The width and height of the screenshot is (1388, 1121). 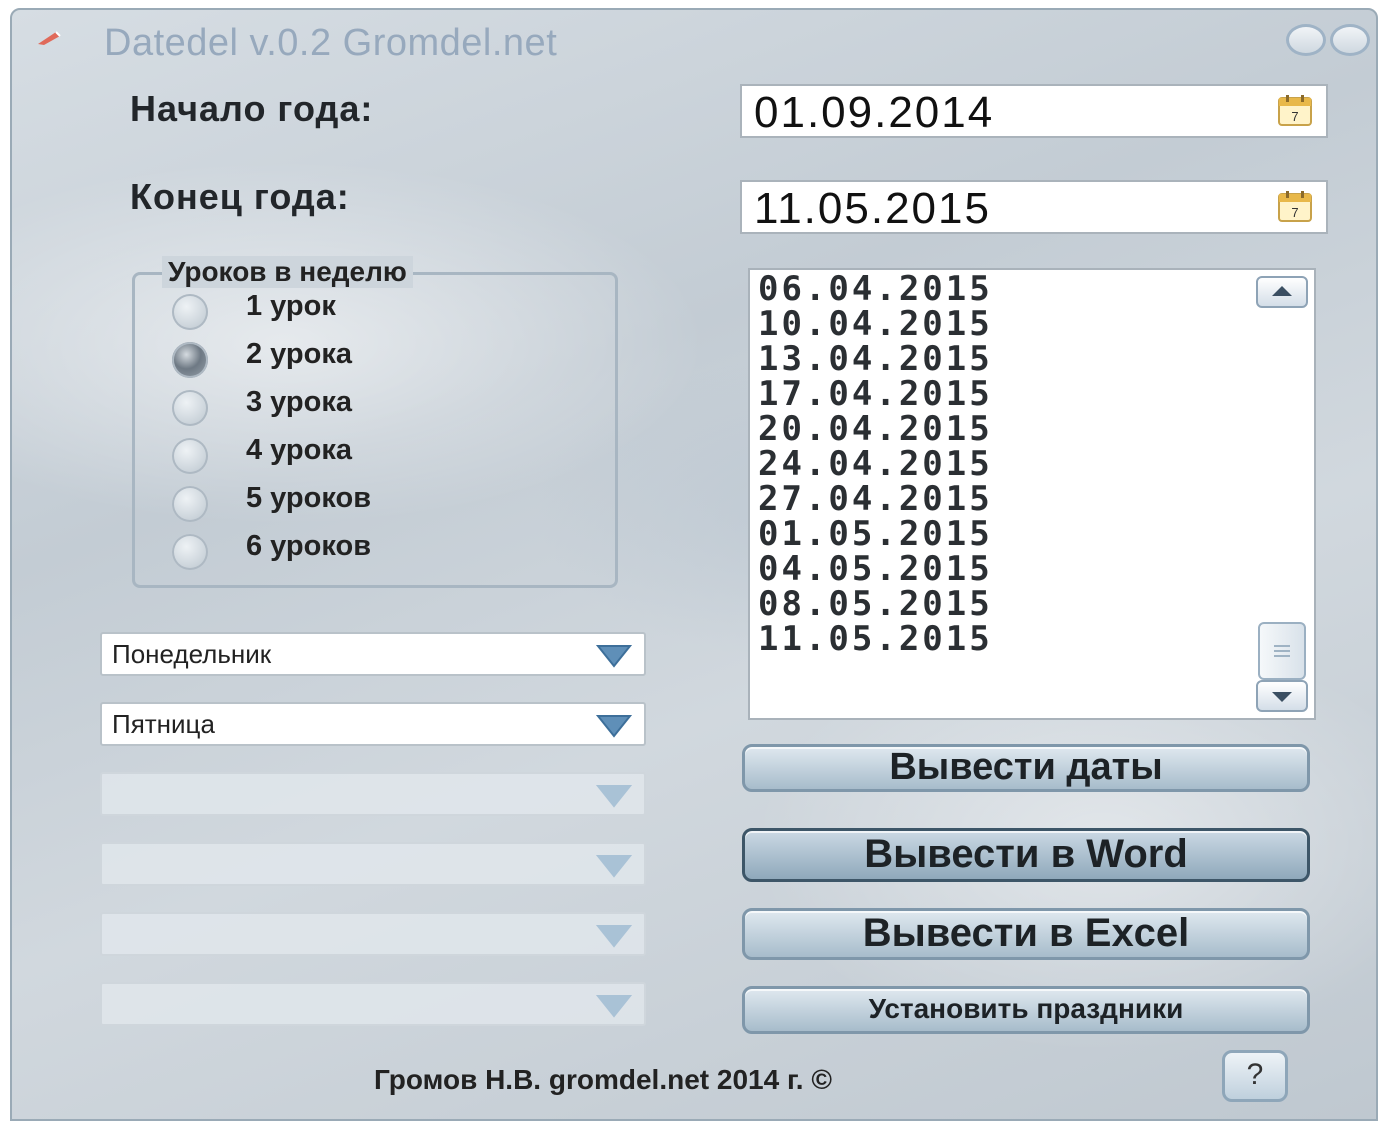 What do you see at coordinates (190, 360) in the screenshot?
I see `radio-button-checked-icon` at bounding box center [190, 360].